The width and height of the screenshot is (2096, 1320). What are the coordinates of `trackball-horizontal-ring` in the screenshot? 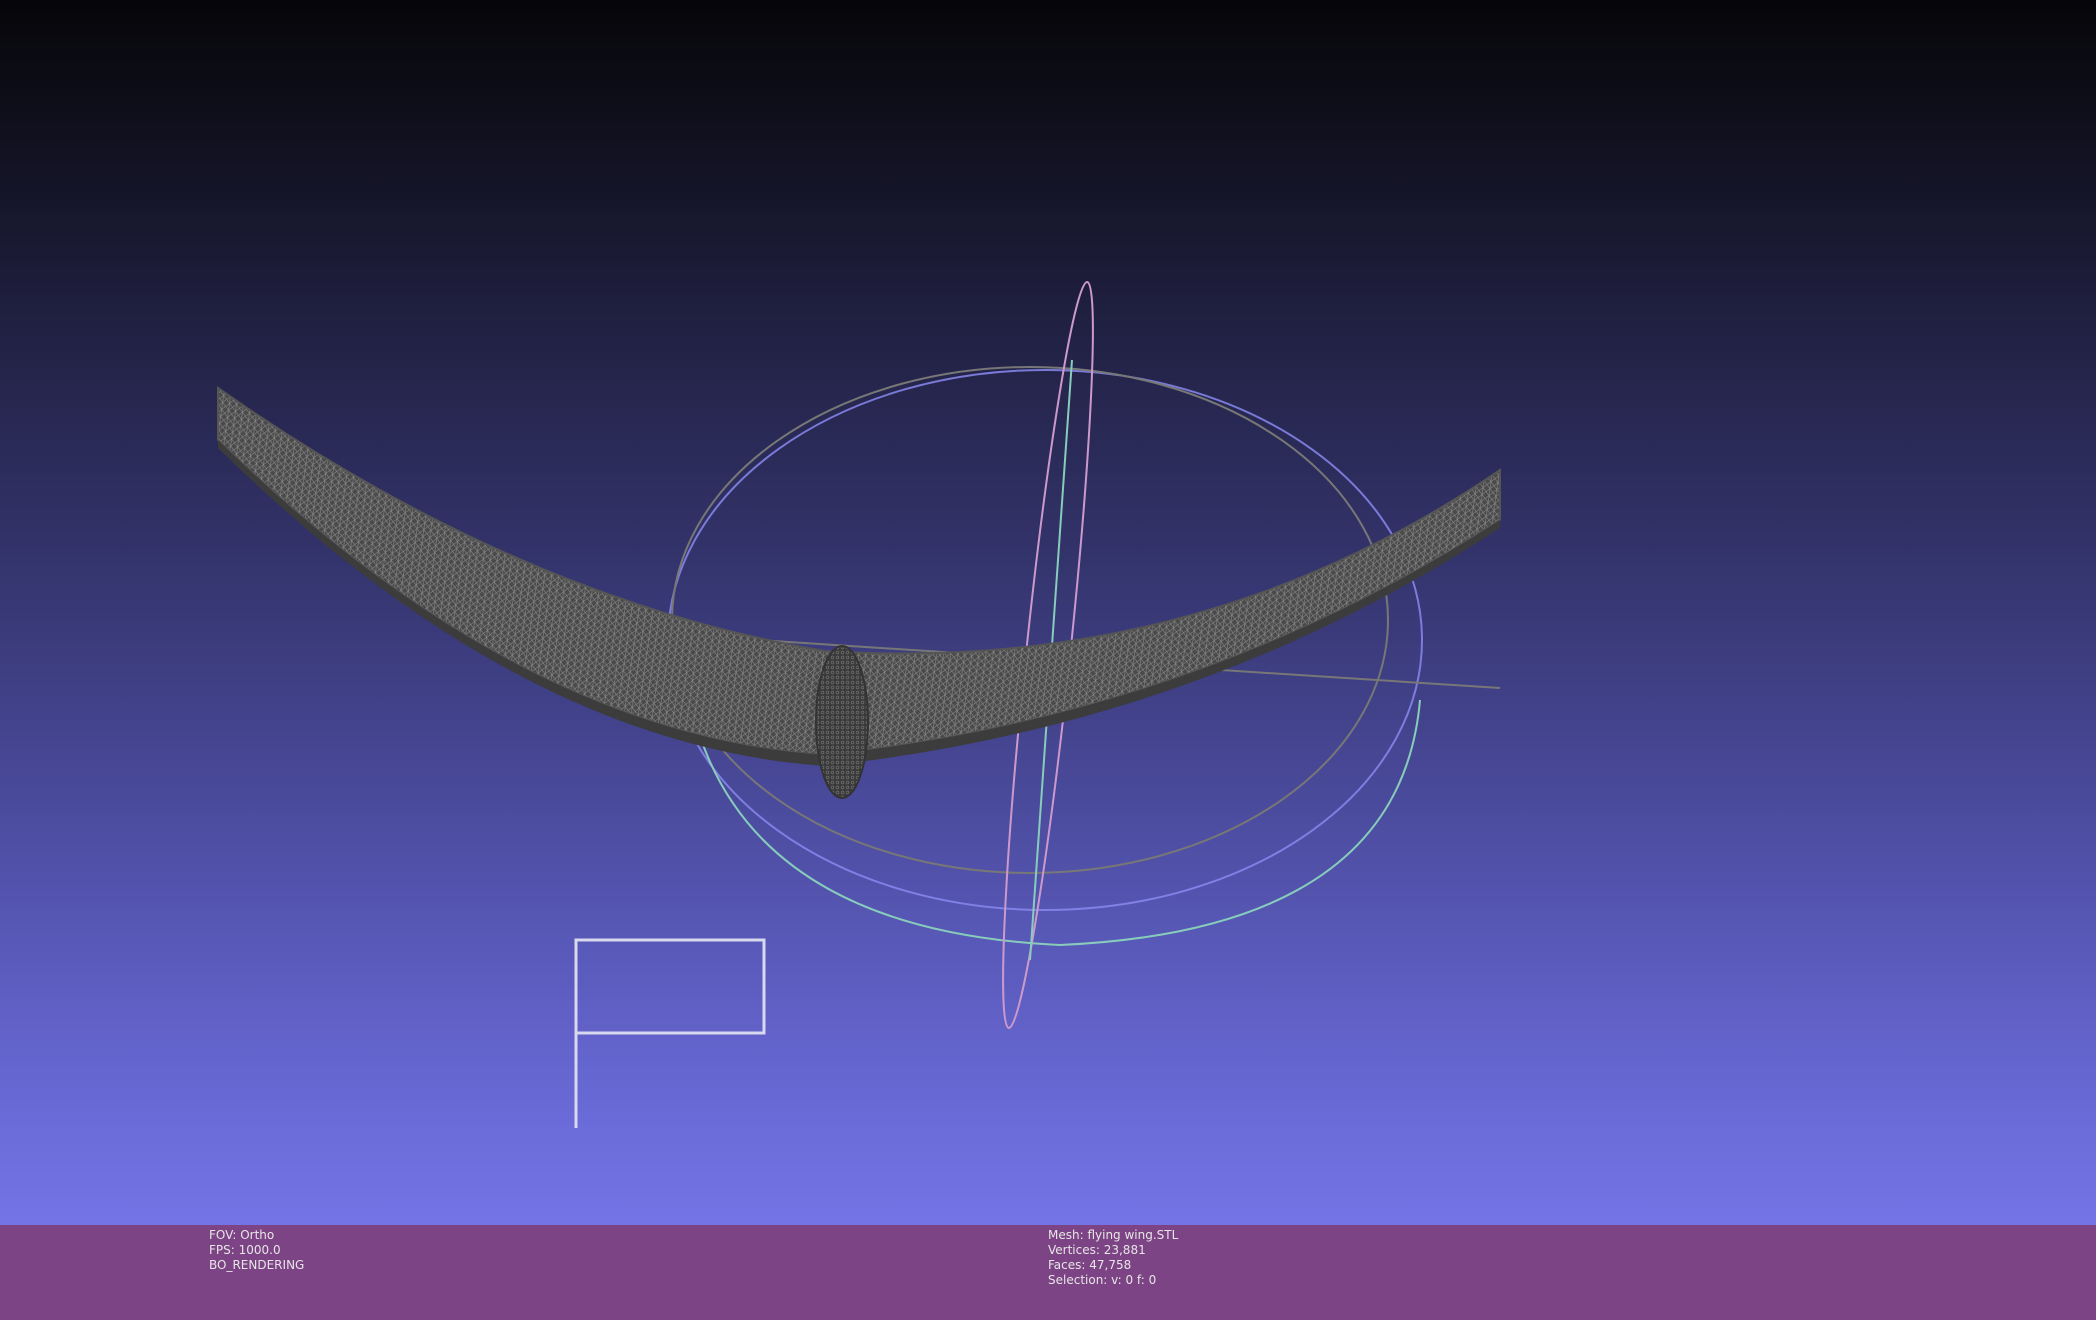 It's located at (1045, 640).